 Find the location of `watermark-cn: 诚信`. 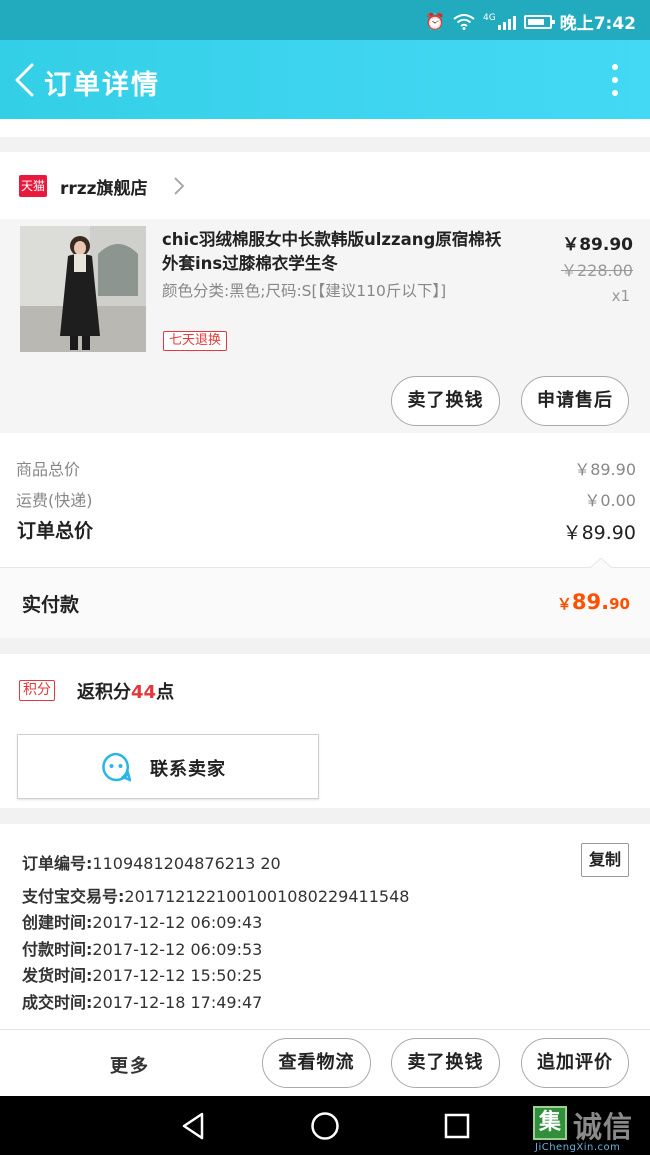

watermark-cn: 诚信 is located at coordinates (603, 1127).